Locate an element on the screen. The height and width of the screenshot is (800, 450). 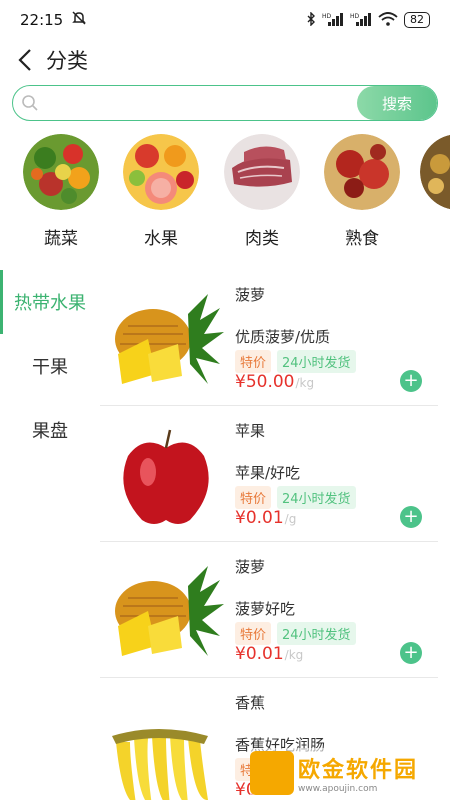
product-item: 菠萝 优质菠萝/优质 特价 24小时发货 ¥50.00 /kg + is located at coordinates (269, 338).